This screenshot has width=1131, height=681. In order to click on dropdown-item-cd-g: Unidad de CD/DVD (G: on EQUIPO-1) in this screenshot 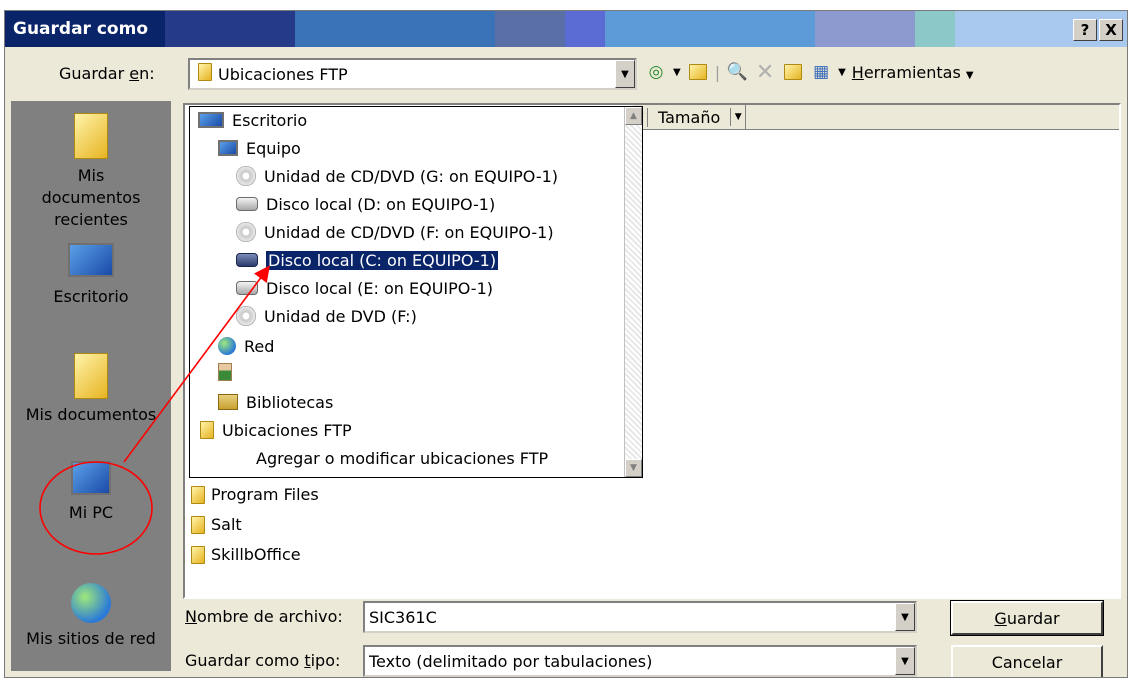, I will do `click(397, 176)`.